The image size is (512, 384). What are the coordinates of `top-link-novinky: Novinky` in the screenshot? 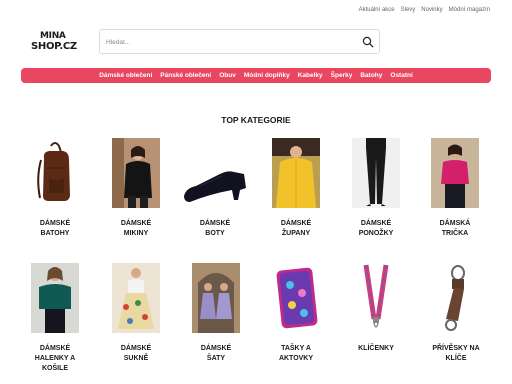 It's located at (431, 10).